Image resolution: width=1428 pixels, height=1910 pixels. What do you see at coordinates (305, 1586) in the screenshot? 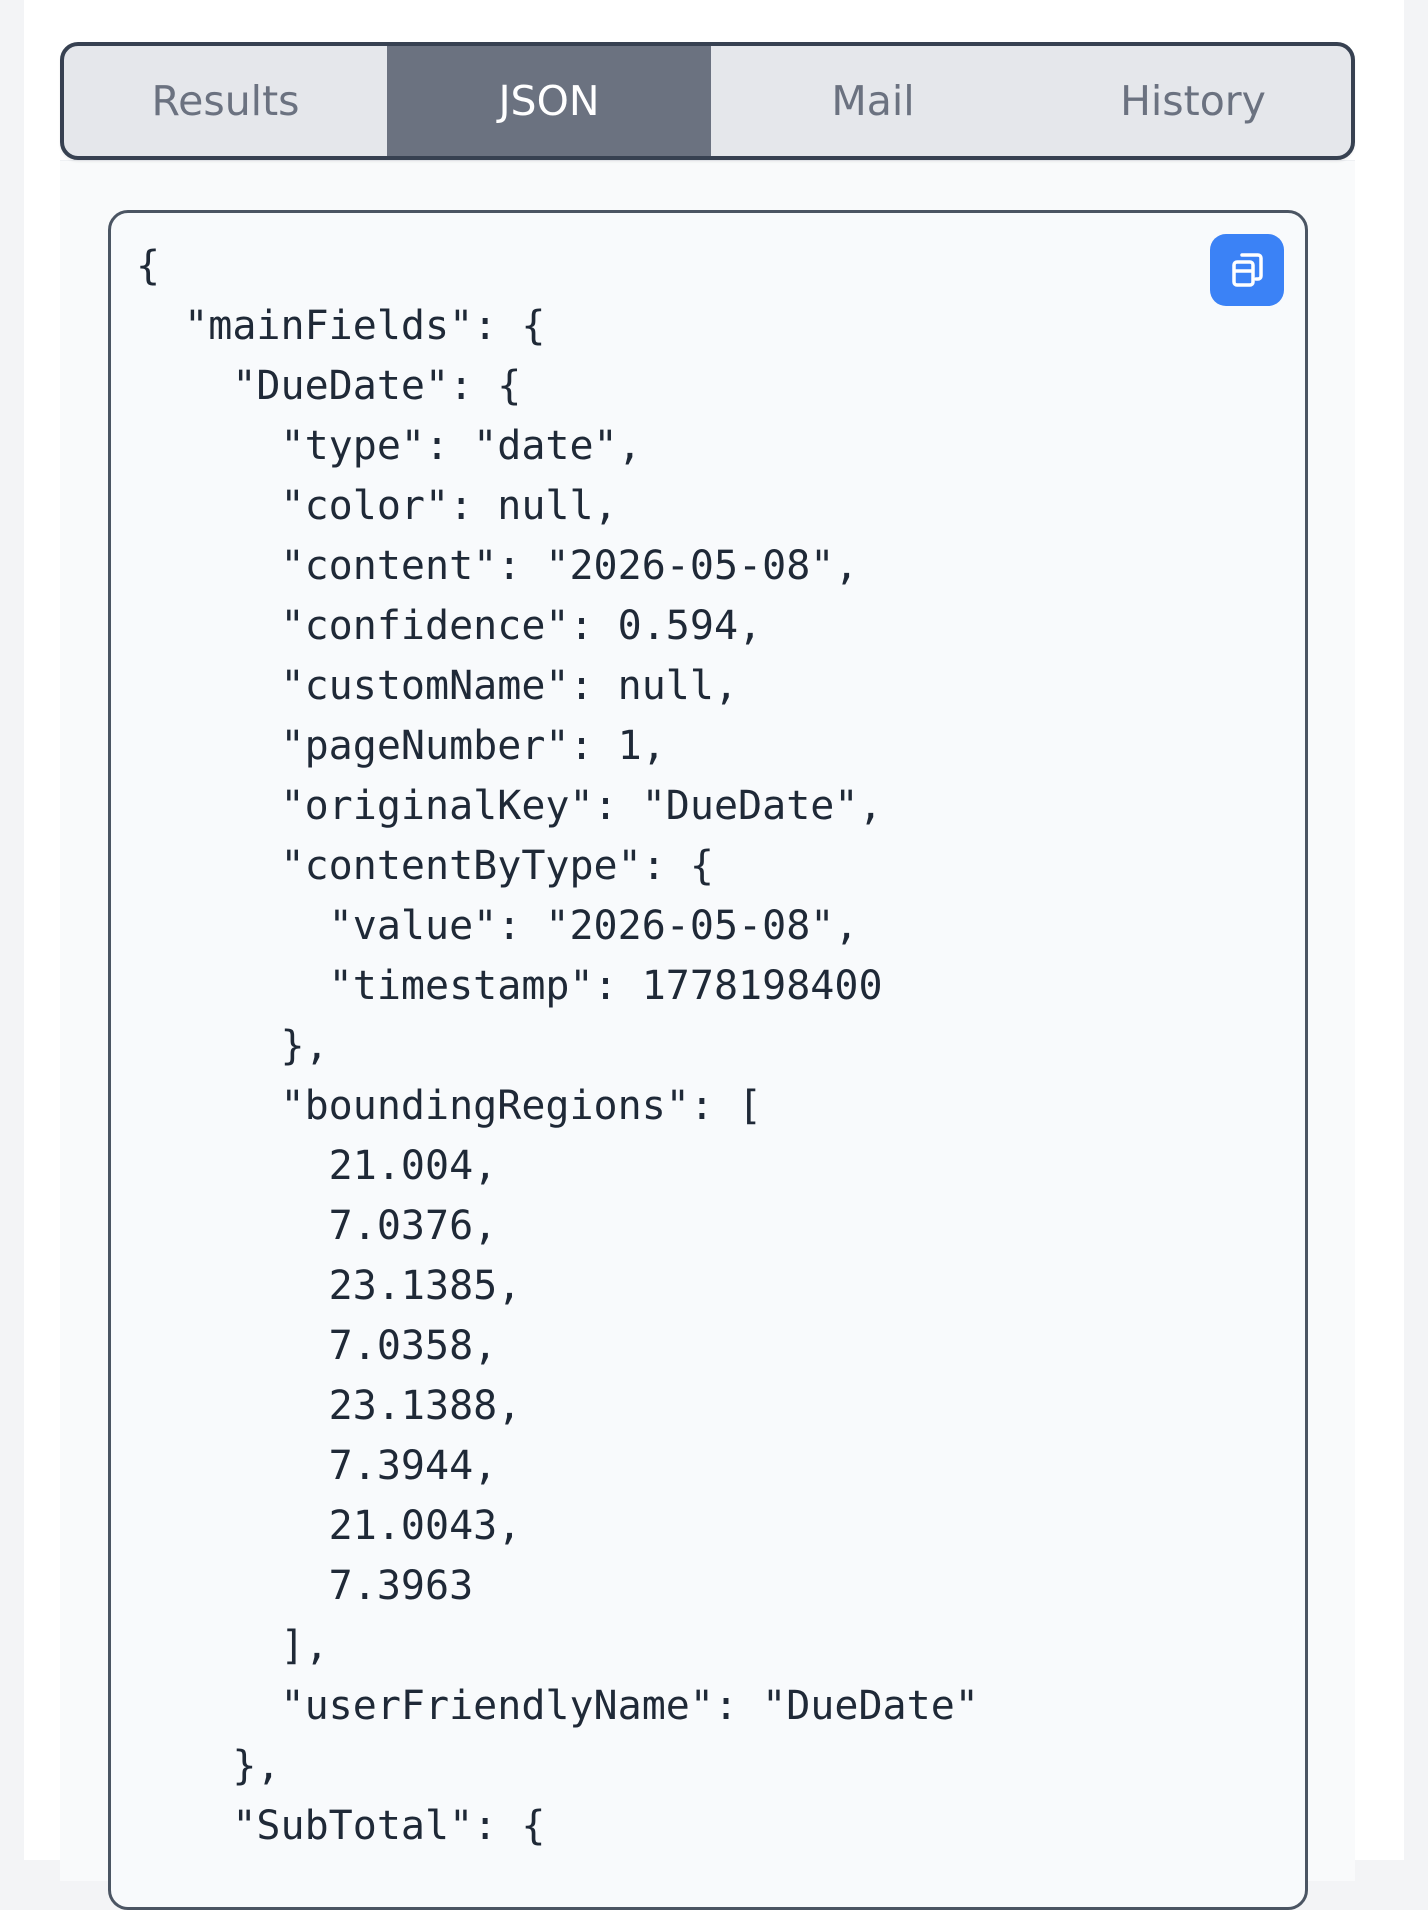
I see `code-line: 7.3963` at bounding box center [305, 1586].